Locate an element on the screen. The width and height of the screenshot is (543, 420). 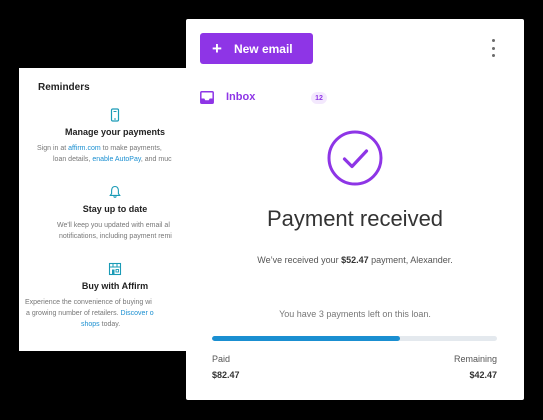
sidebar-item-inbox: Inbox is located at coordinates (227, 97).